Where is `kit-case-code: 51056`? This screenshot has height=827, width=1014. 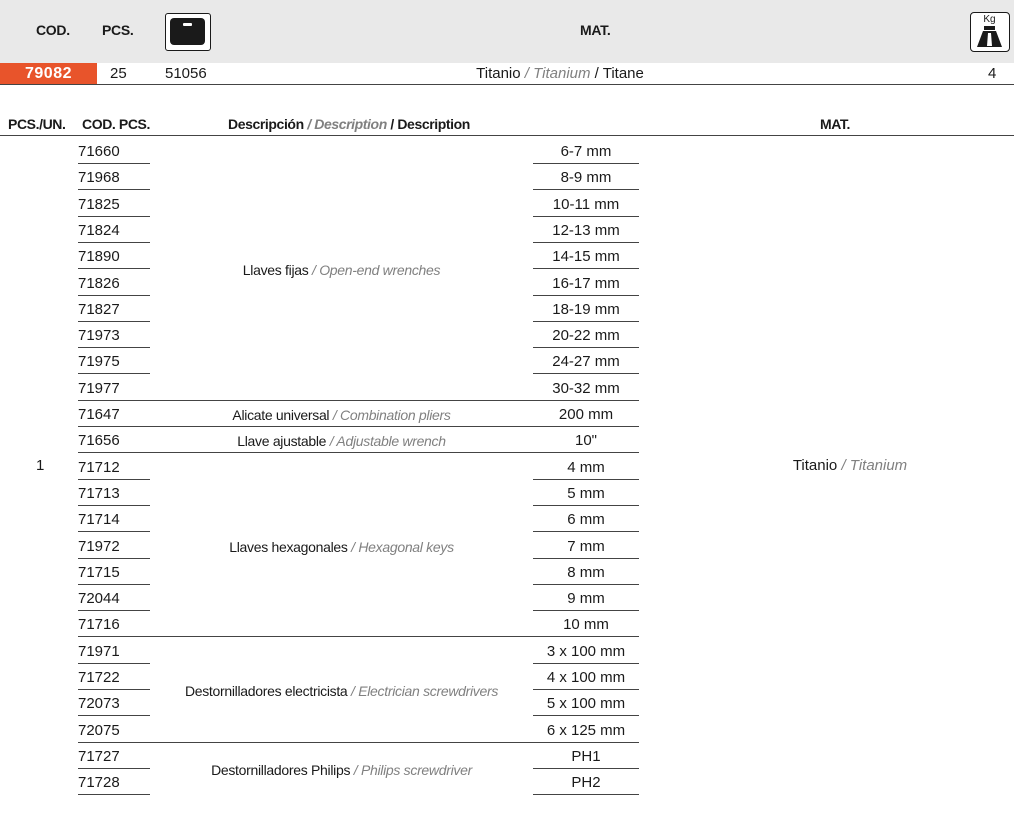 kit-case-code: 51056 is located at coordinates (186, 73).